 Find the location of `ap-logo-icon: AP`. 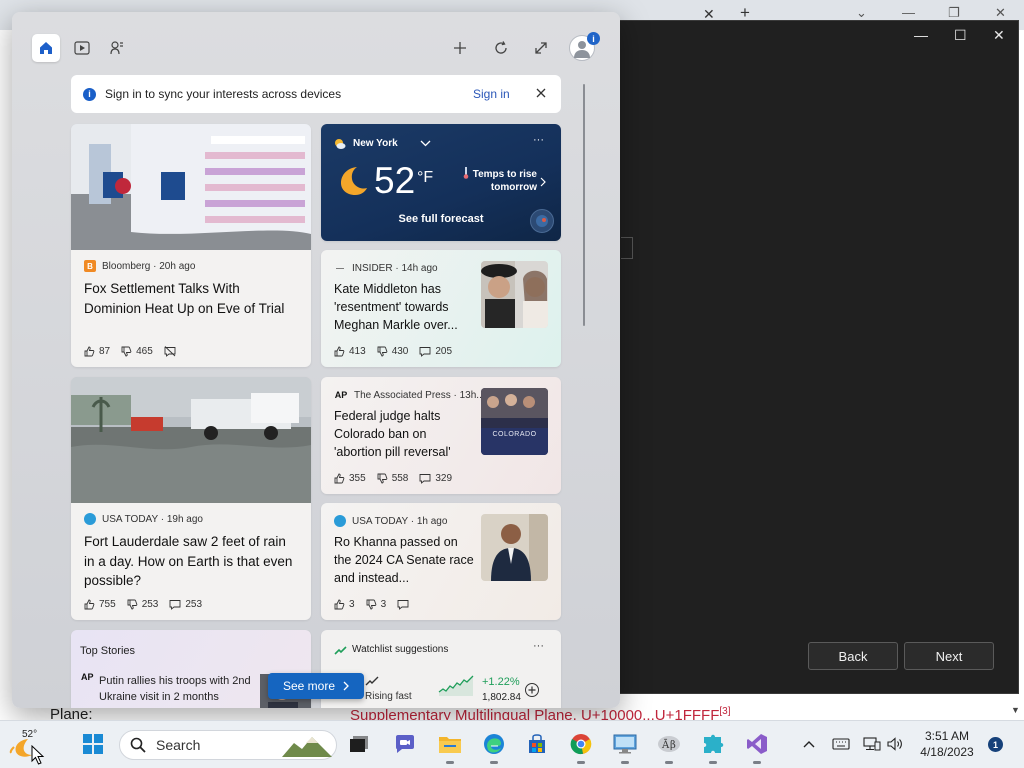

ap-logo-icon: AP is located at coordinates (341, 395).